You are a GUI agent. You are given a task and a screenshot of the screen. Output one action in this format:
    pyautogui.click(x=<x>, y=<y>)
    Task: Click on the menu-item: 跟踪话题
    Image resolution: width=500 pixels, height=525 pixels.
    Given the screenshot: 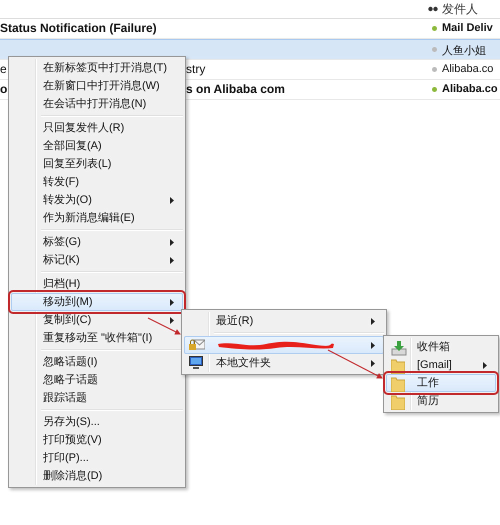 What is the action you would take?
    pyautogui.click(x=97, y=398)
    